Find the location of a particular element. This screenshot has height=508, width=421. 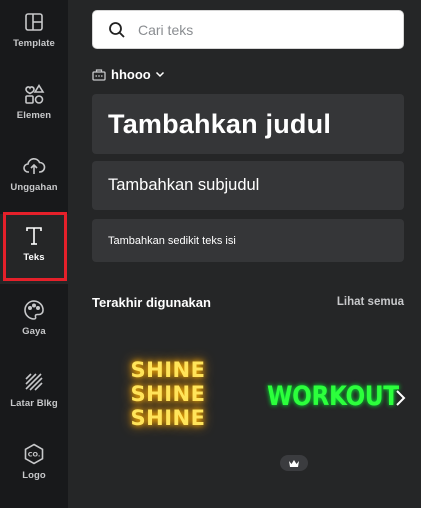

nav-template-label: Template is located at coordinates (34, 43).